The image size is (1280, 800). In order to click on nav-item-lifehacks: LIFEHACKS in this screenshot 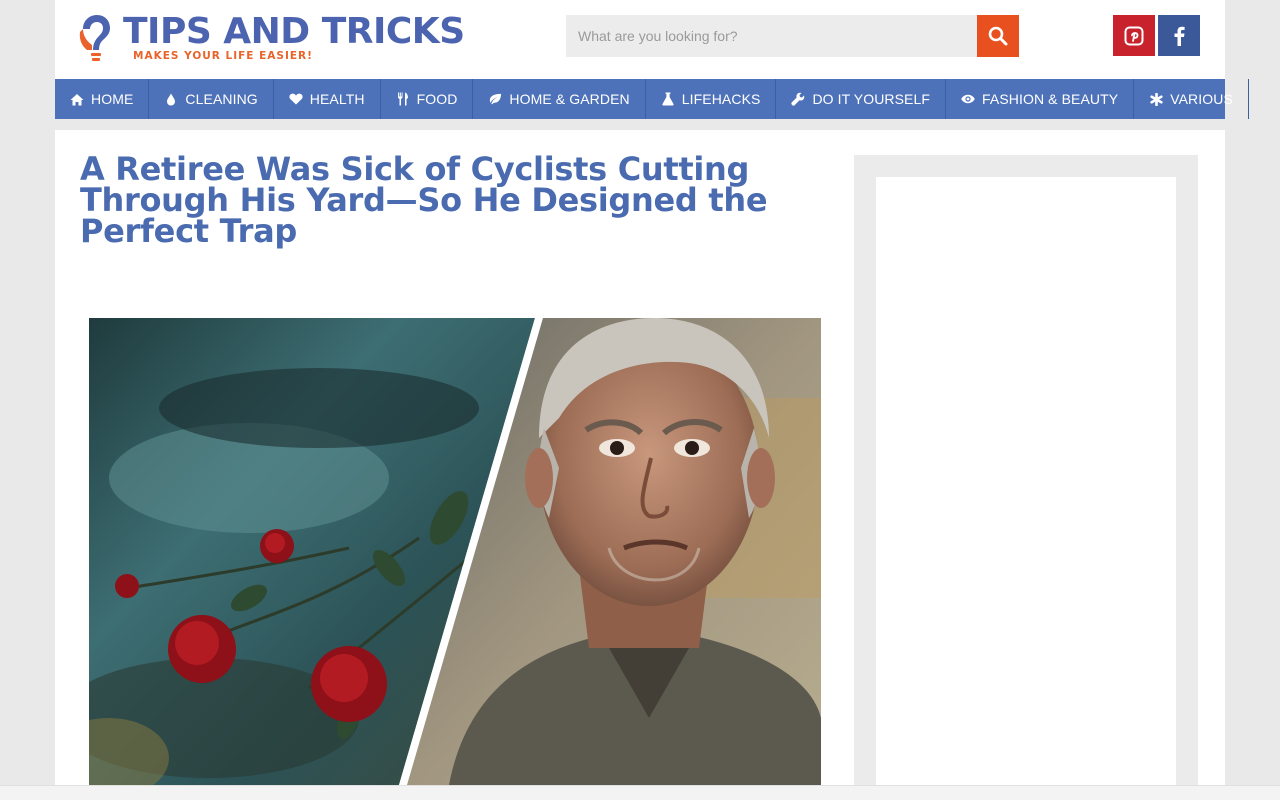, I will do `click(711, 99)`.